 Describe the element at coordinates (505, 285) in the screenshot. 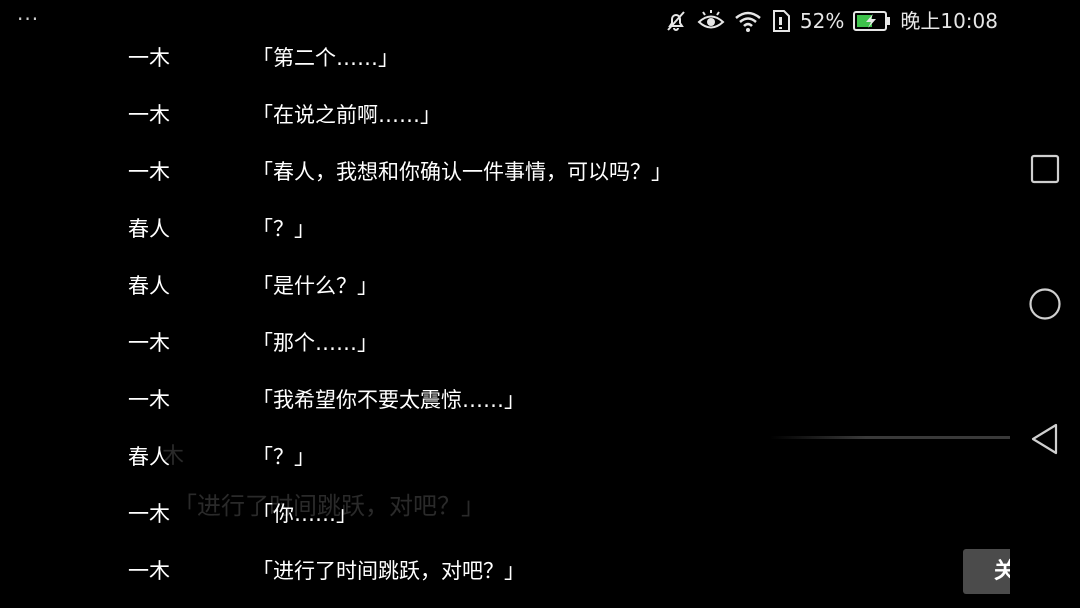

I see `dialogue-row: 春人 「是什么？」` at that location.